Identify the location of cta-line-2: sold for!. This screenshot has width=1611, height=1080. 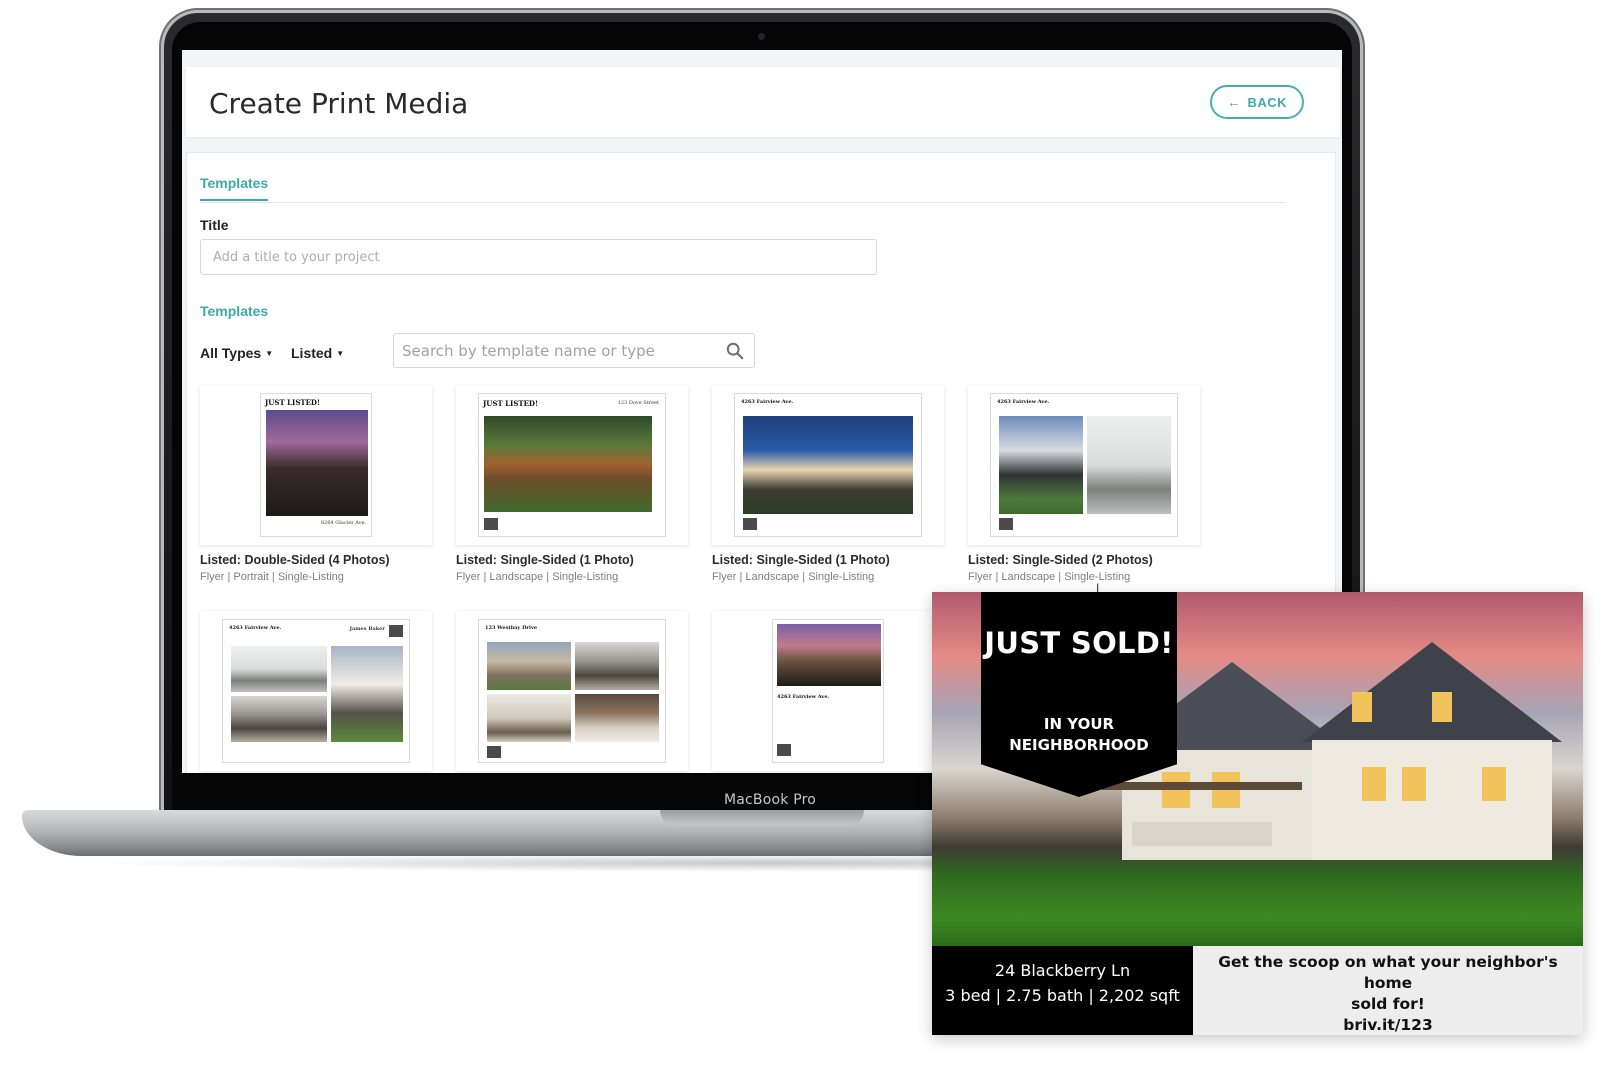
(1388, 1004).